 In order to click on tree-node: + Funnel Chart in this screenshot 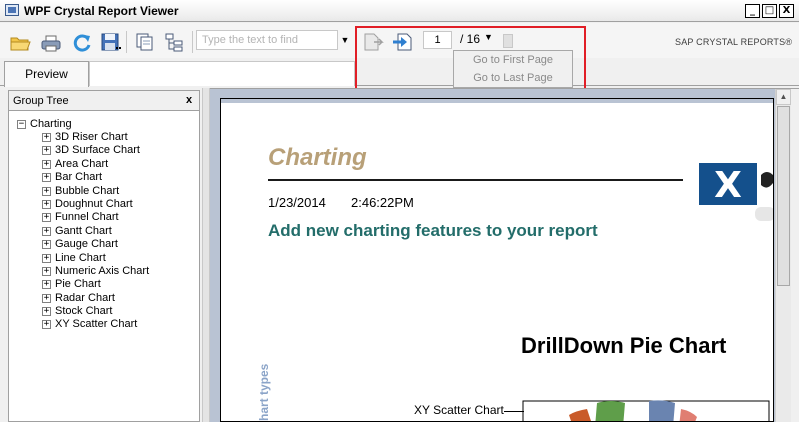, I will do `click(105, 217)`.